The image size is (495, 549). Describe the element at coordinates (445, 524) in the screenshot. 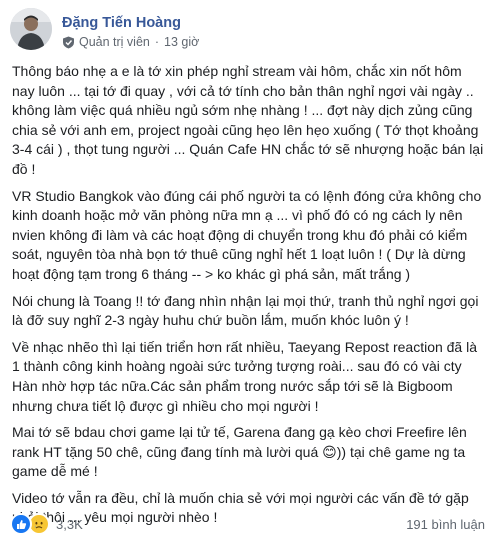

I see `comment-count: 191 bình luận` at that location.